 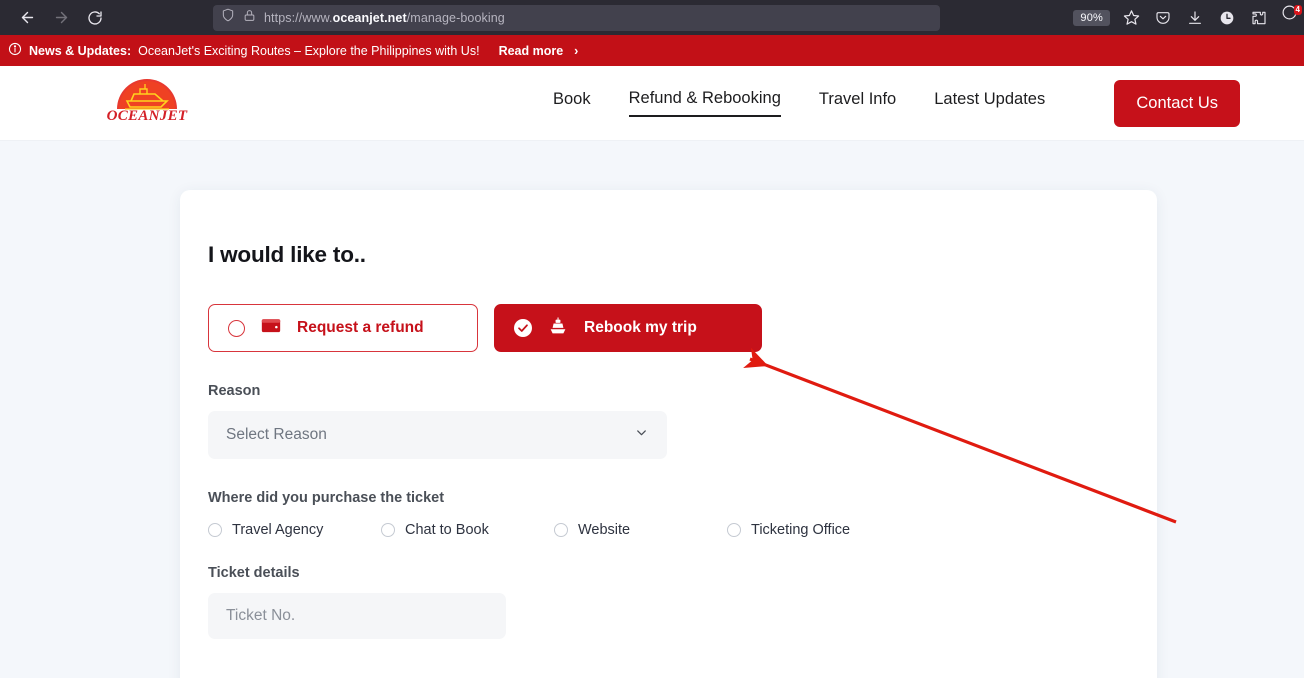 I want to click on radio-chat-to-book: Chat to Book, so click(x=467, y=530).